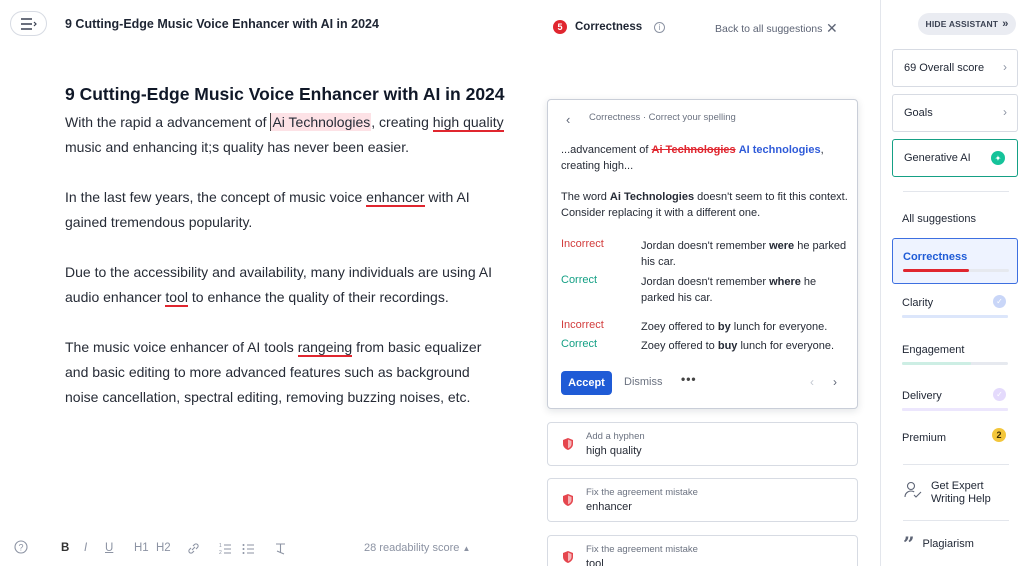 The width and height of the screenshot is (1024, 566). I want to click on lightbulb-icon: ✦, so click(998, 158).